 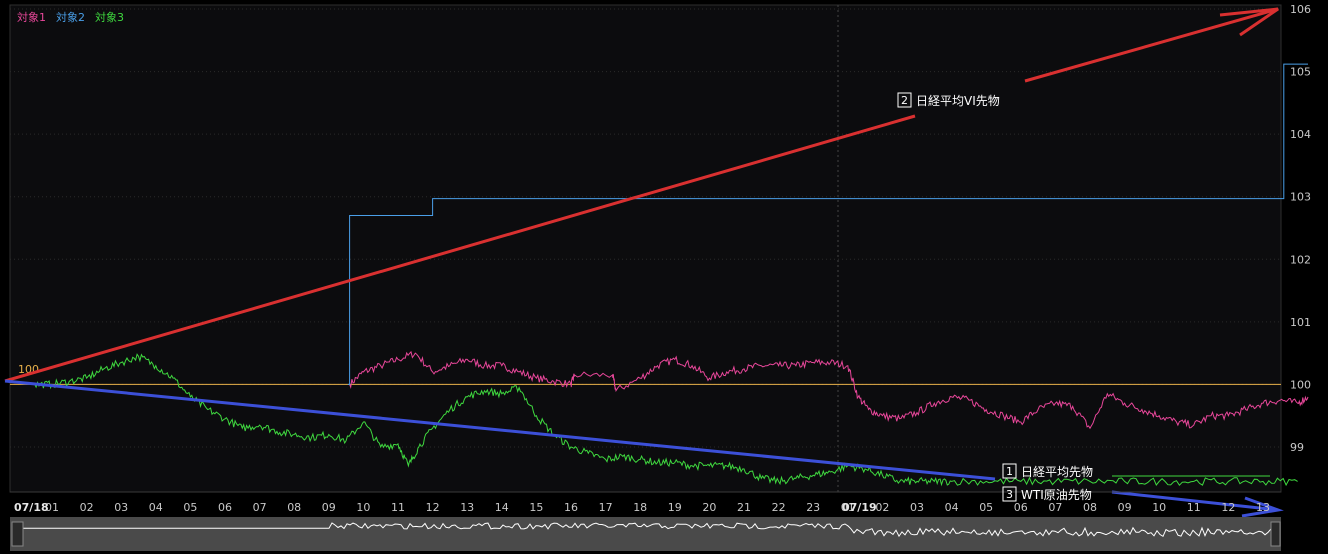 What do you see at coordinates (1090, 507) in the screenshot?
I see `x-tick-30: 08` at bounding box center [1090, 507].